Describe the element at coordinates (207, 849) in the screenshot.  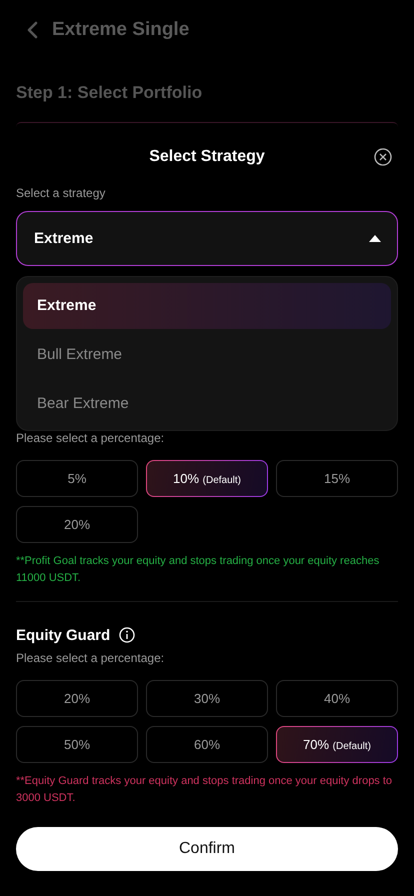
I see `confirm-button: Confirm` at that location.